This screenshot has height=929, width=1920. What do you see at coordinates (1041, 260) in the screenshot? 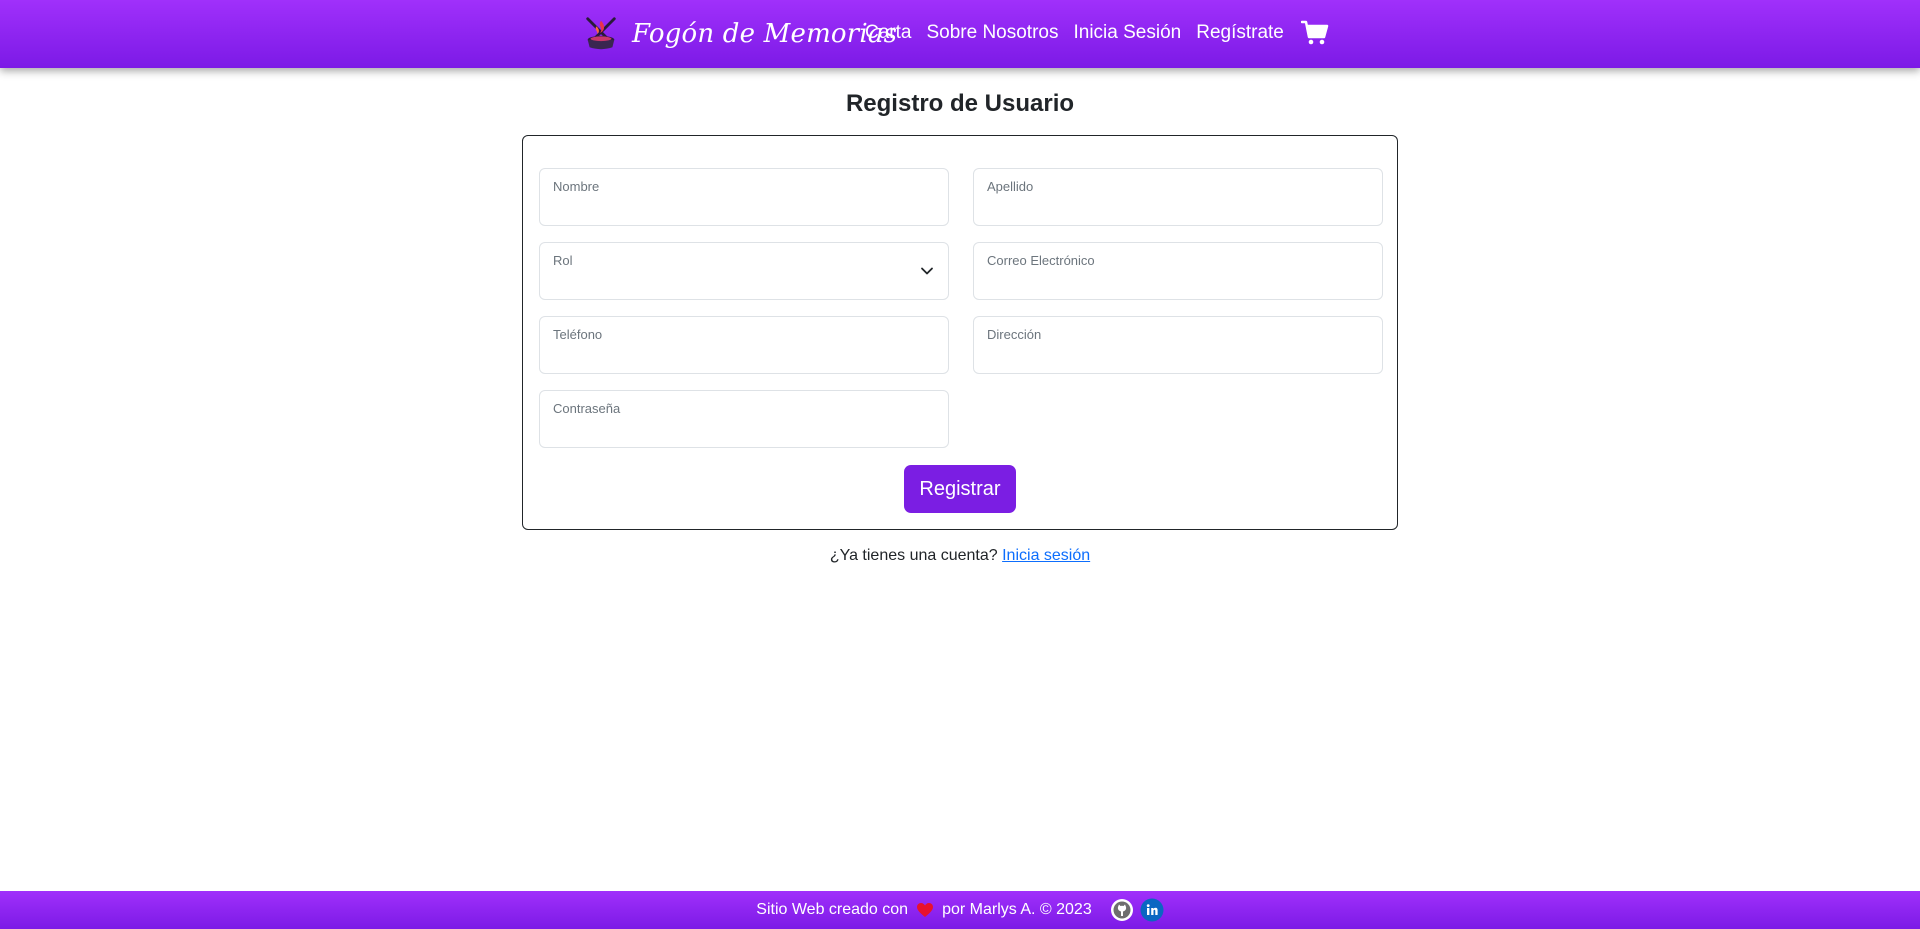
I see `correo-label: Correo Electrónico` at bounding box center [1041, 260].